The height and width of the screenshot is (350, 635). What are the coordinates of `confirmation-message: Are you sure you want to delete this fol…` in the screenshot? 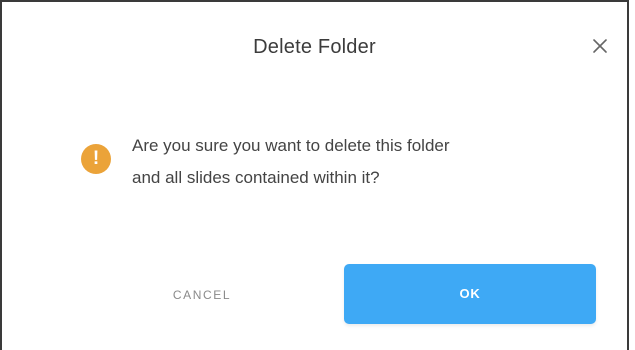 It's located at (352, 162).